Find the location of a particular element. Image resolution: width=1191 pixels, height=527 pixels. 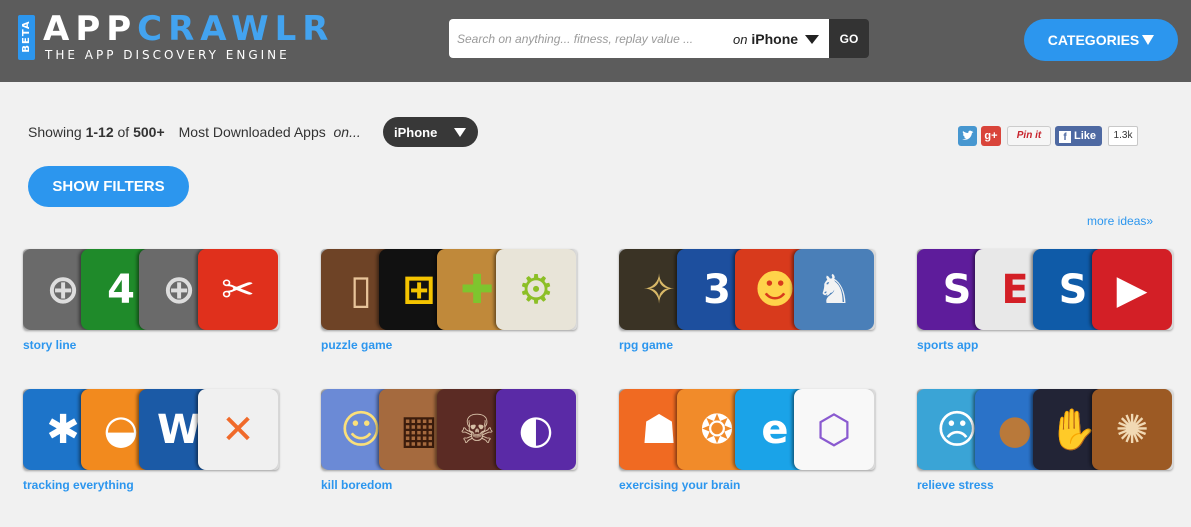

logo-tagline: THE APP DISCOVERY ENGINE is located at coordinates (167, 55).